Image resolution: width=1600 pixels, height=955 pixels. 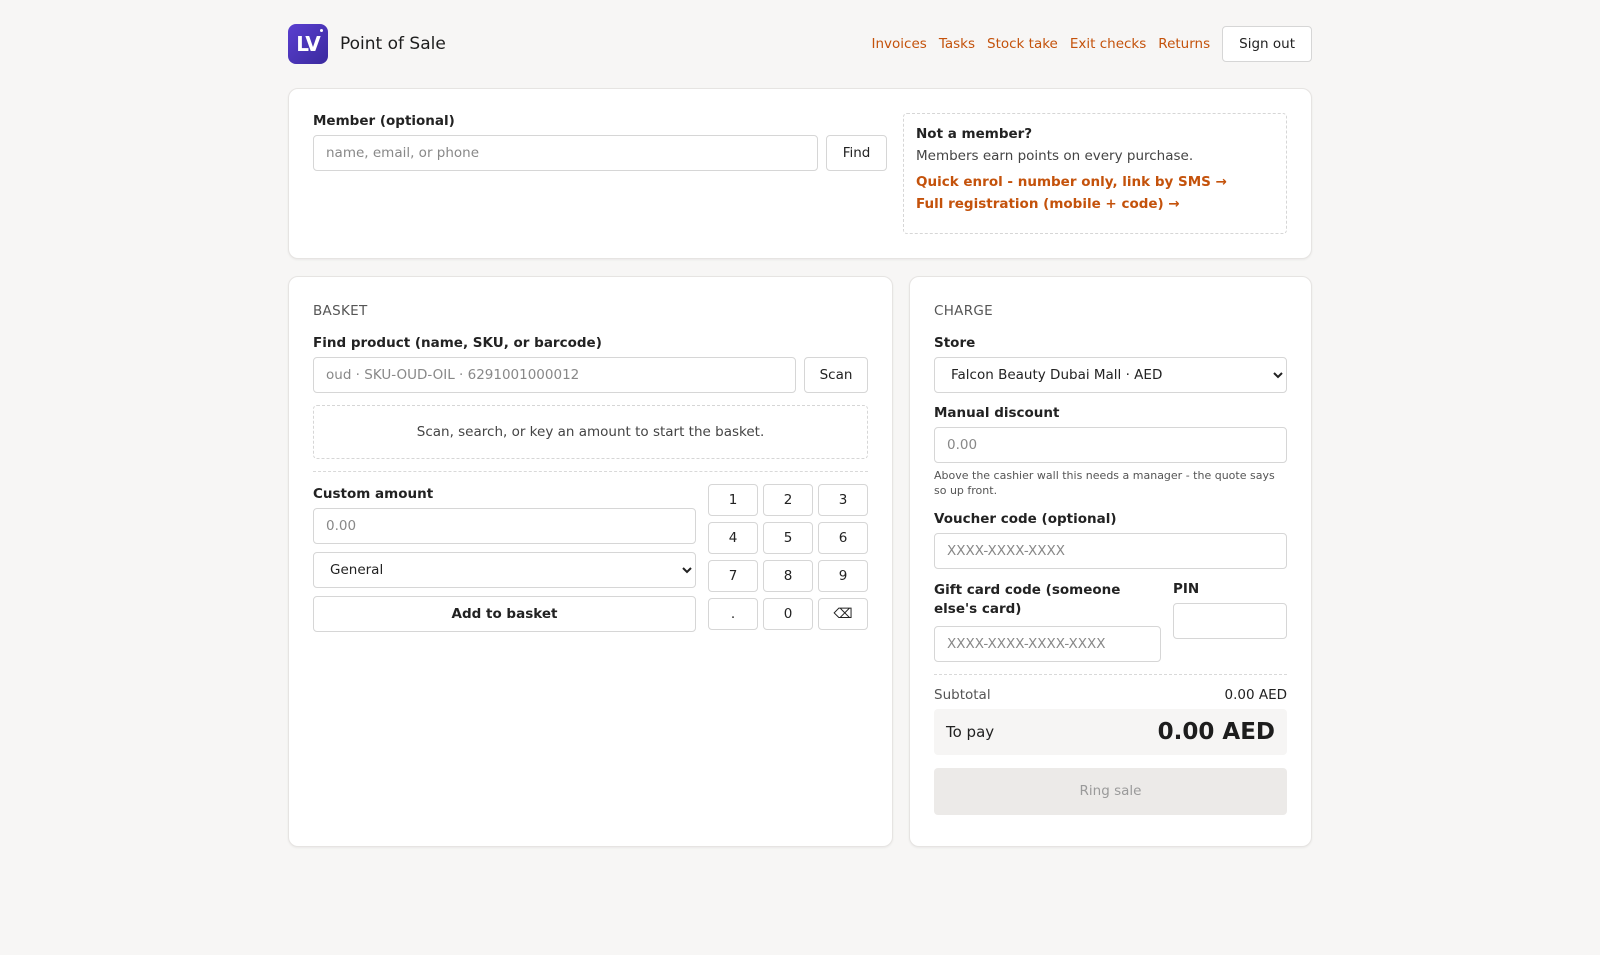 What do you see at coordinates (843, 500) in the screenshot?
I see `key-3: 3` at bounding box center [843, 500].